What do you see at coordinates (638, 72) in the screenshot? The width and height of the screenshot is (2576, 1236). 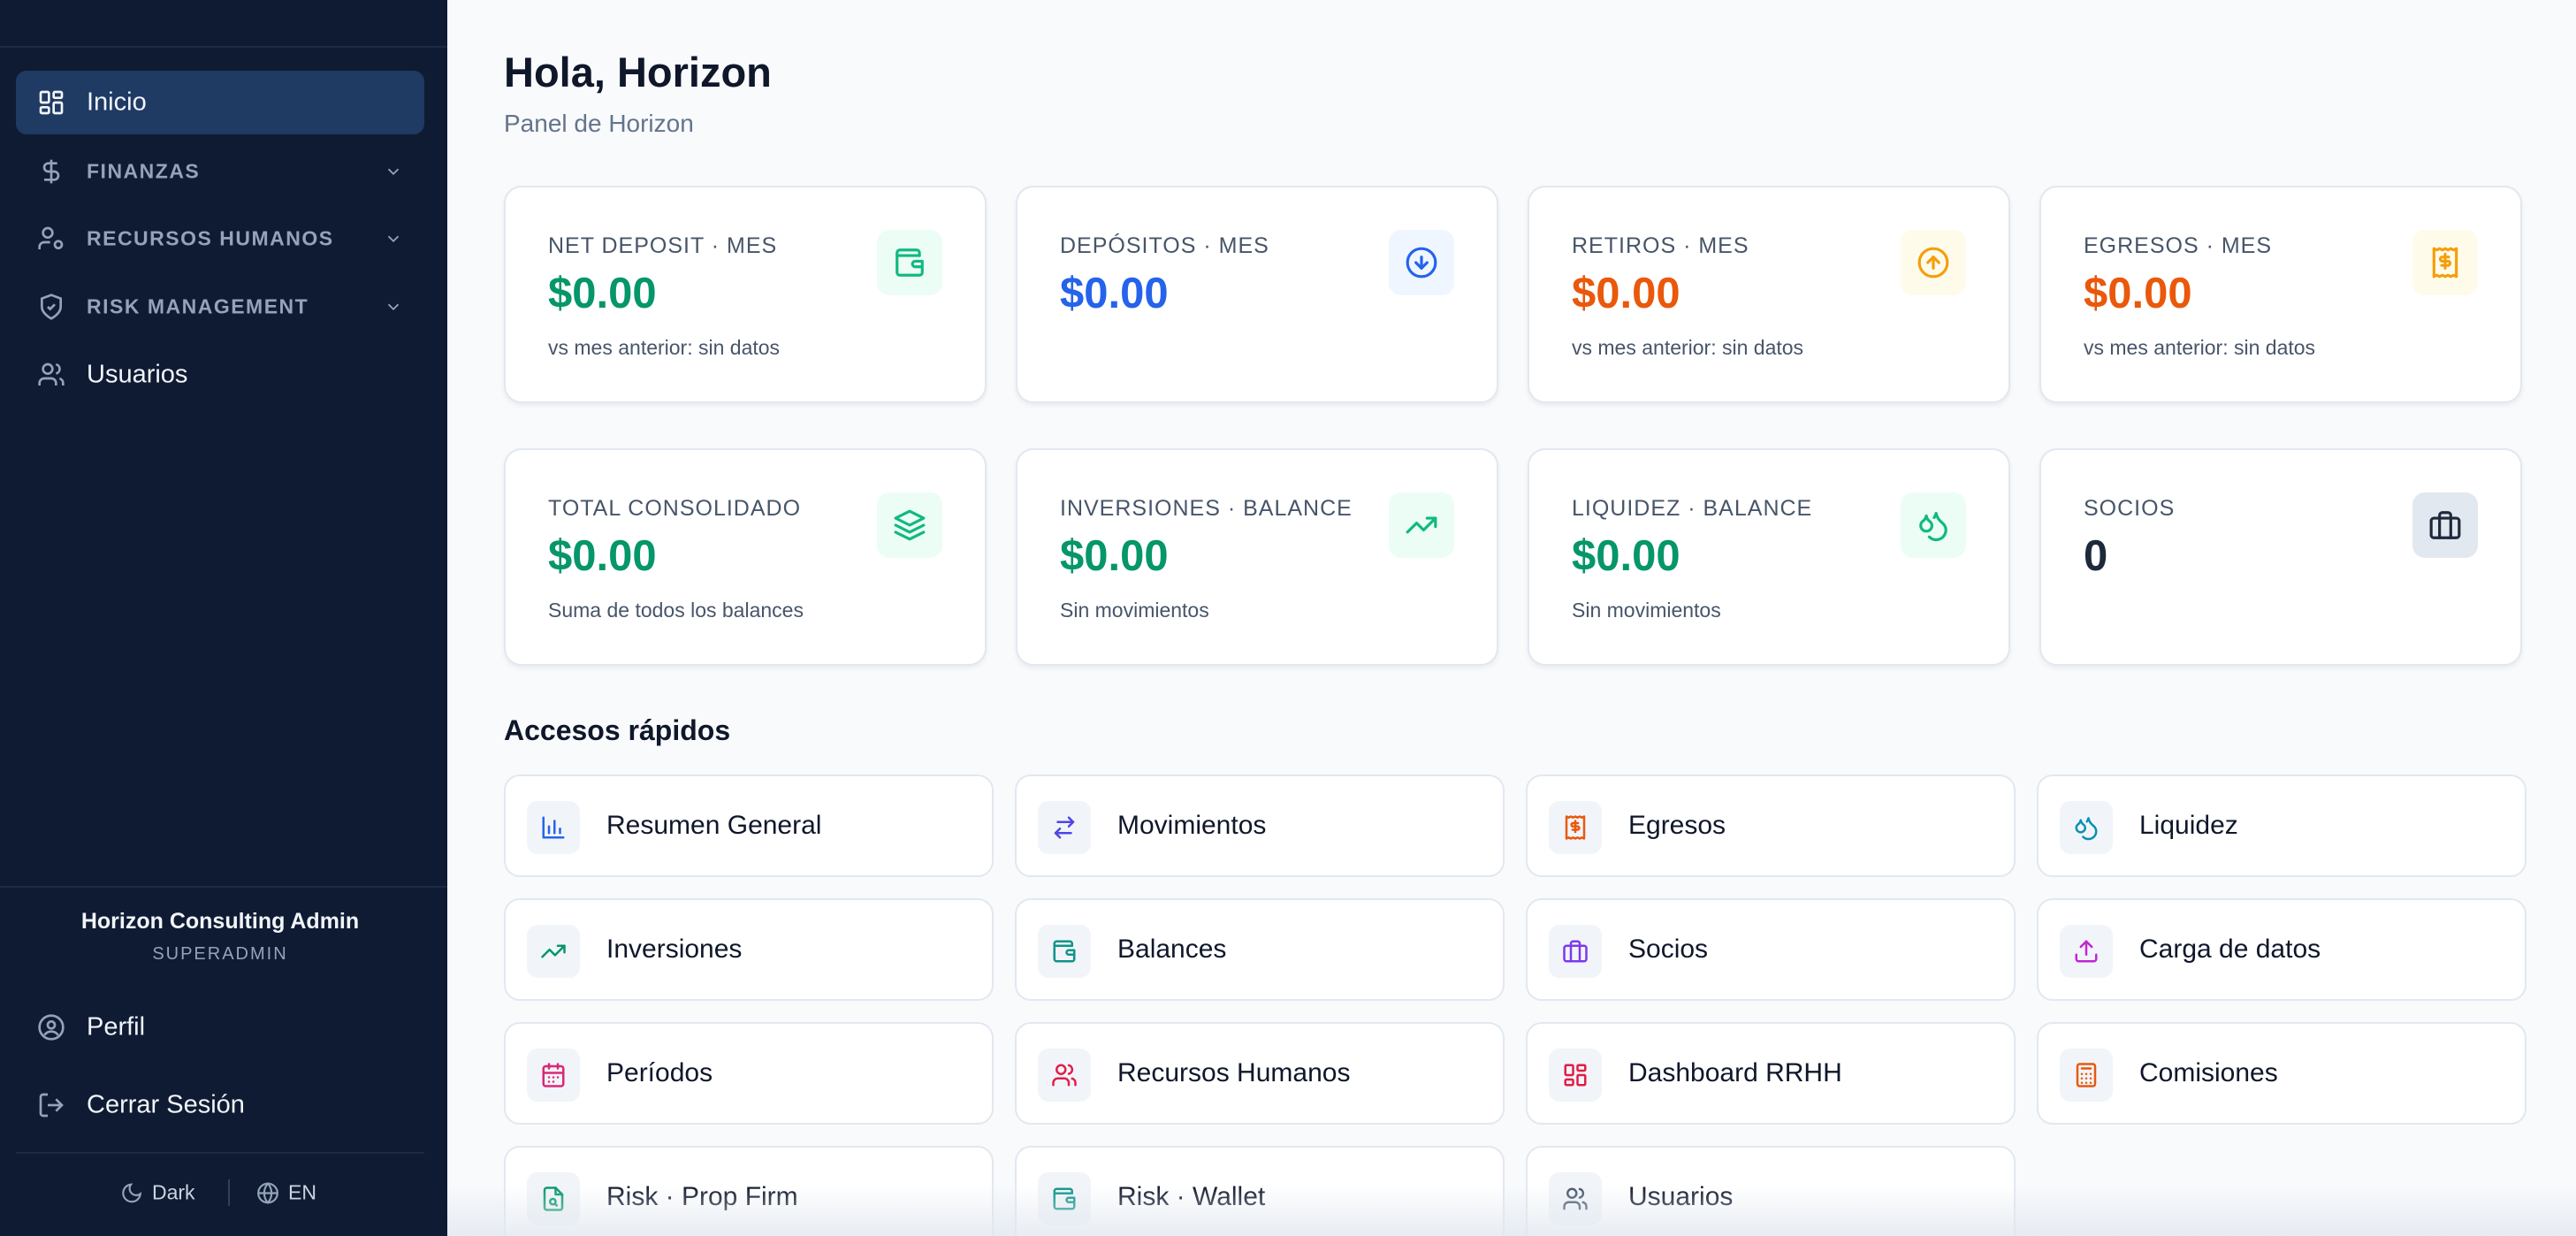 I see `page-title: Hola, Horizon` at bounding box center [638, 72].